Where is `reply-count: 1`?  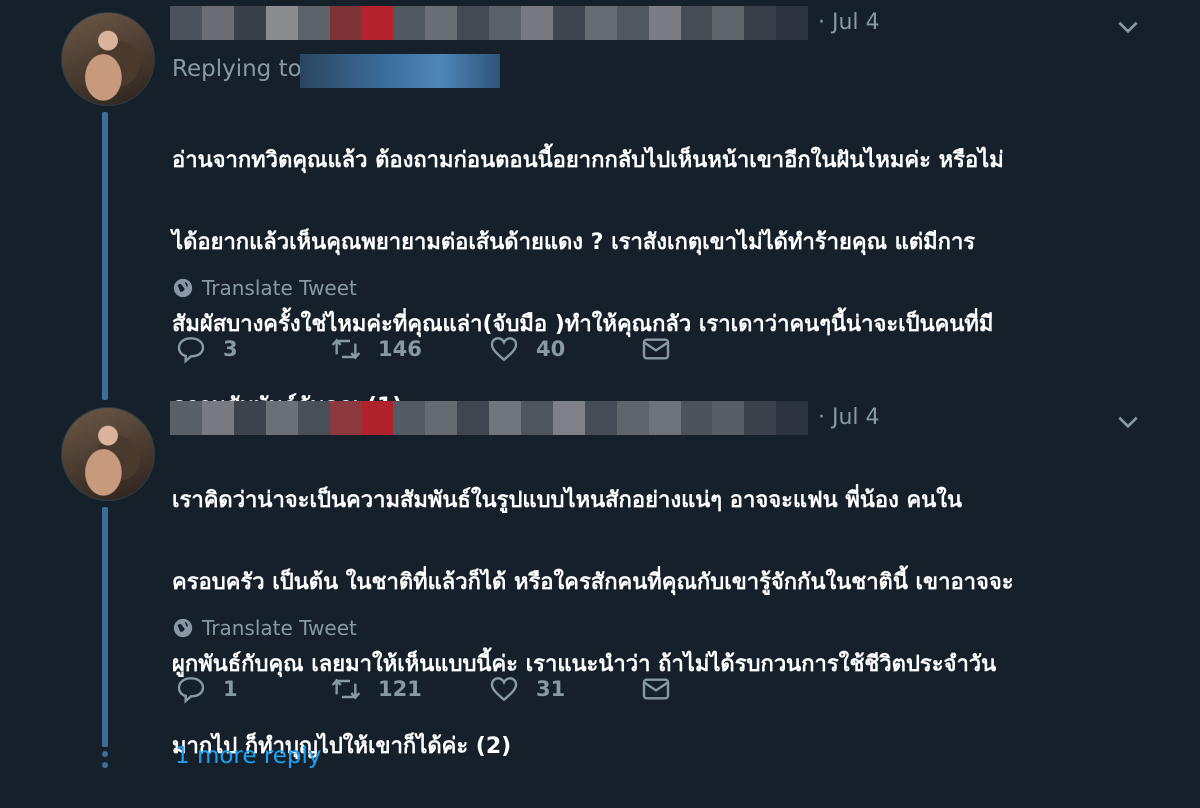 reply-count: 1 is located at coordinates (230, 689).